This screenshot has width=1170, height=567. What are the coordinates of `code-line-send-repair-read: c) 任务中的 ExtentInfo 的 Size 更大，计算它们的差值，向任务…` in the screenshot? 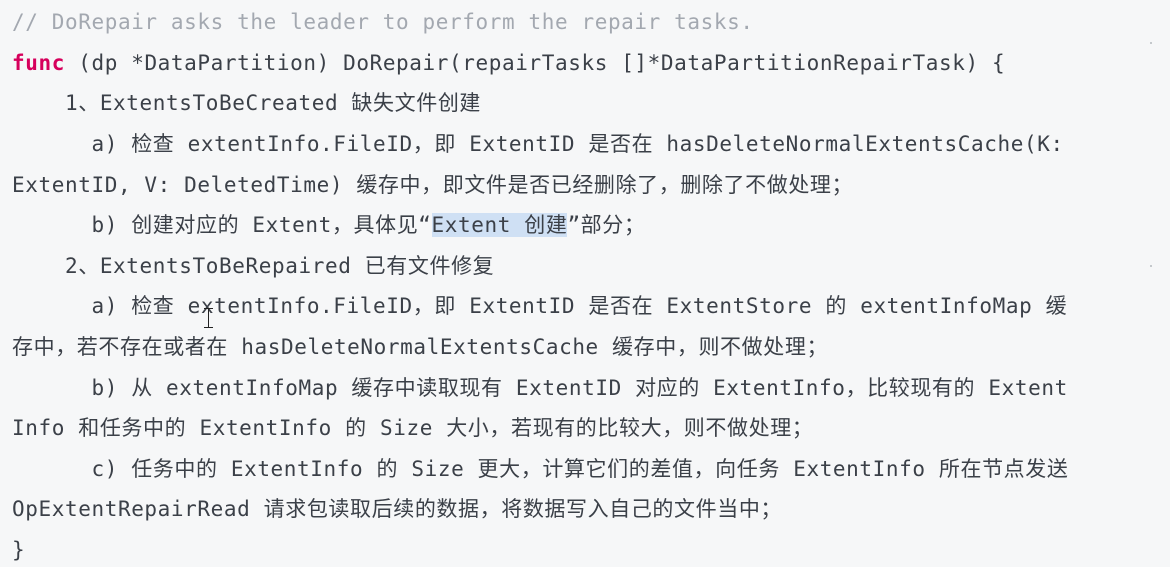 It's located at (540, 469).